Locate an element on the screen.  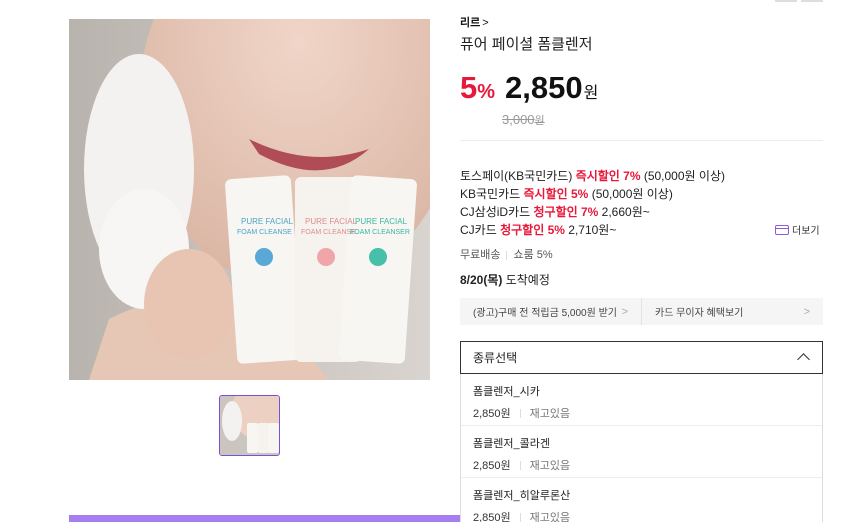
option-item: 폼클렌저_히알루론산 2,850원 재고있음 is located at coordinates (641, 500).